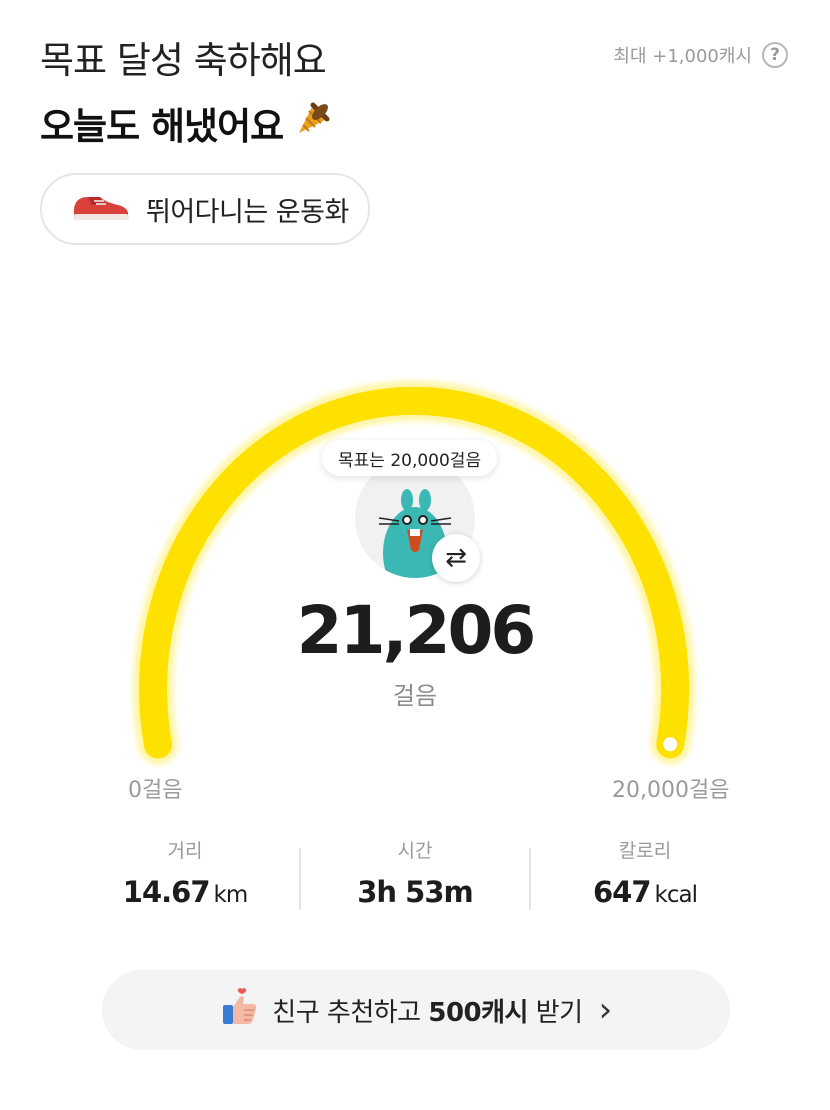  What do you see at coordinates (410, 458) in the screenshot?
I see `goal-tooltip: 목표는 20,000걸음` at bounding box center [410, 458].